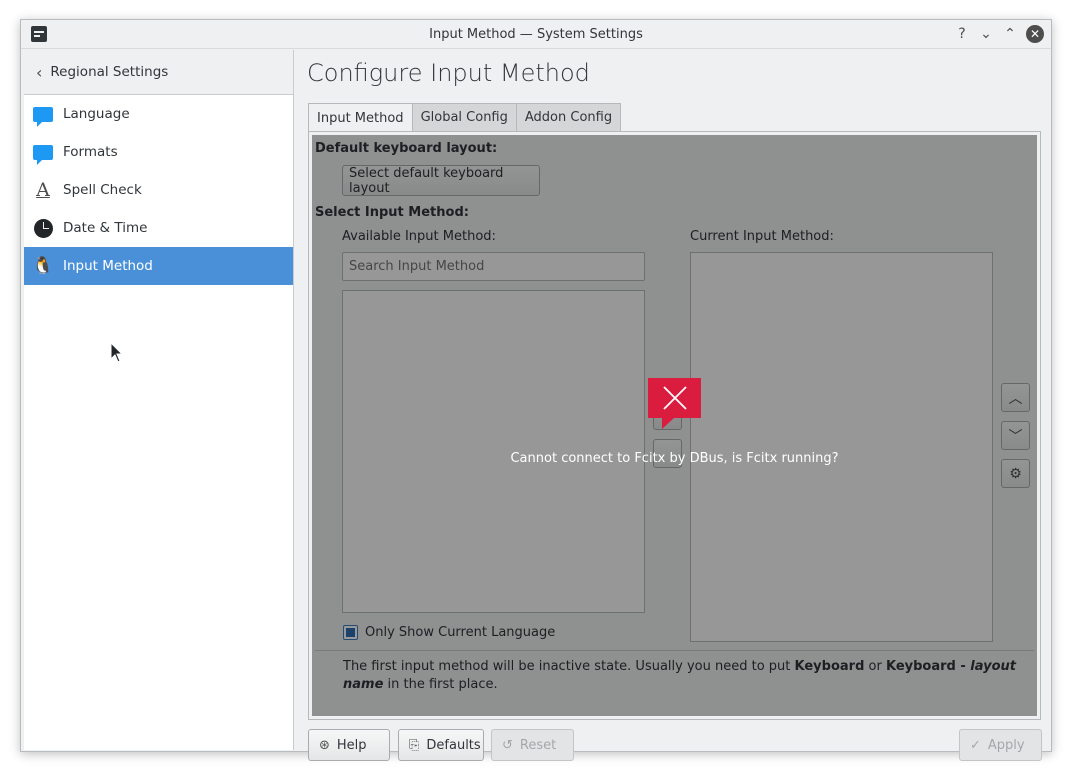 This screenshot has width=1072, height=773. What do you see at coordinates (158, 266) in the screenshot?
I see `sidebar-item-input-method: 🐧 Input Method` at bounding box center [158, 266].